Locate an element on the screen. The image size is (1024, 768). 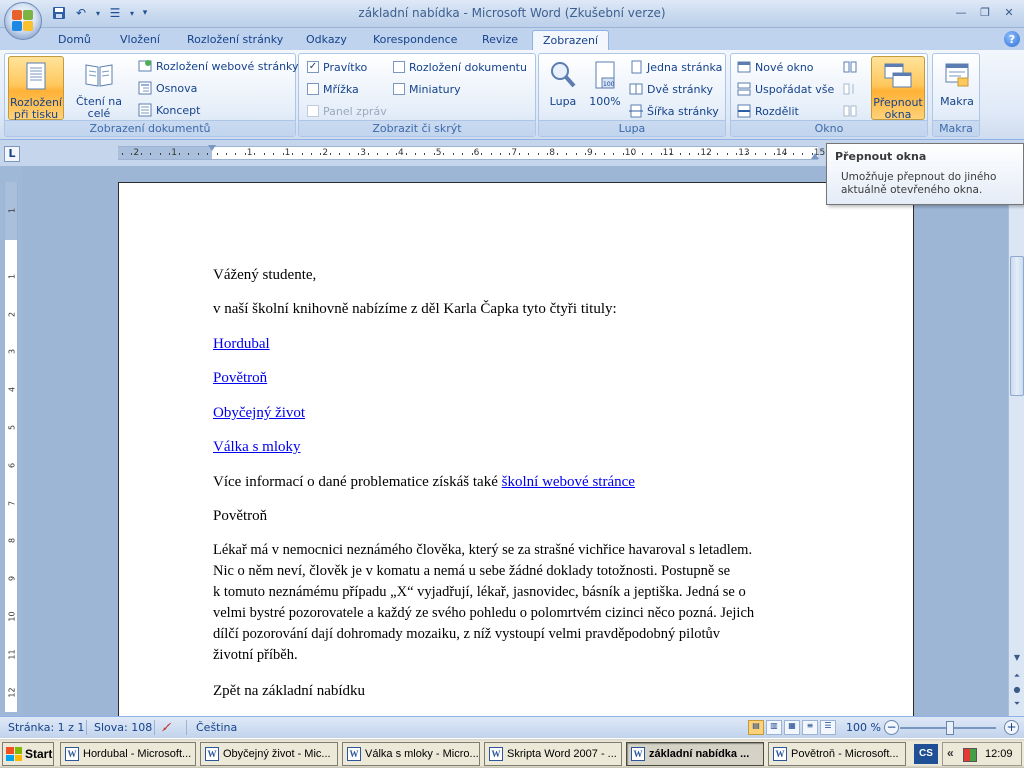
page-width-label: Šířka stránky is located at coordinates (683, 111).